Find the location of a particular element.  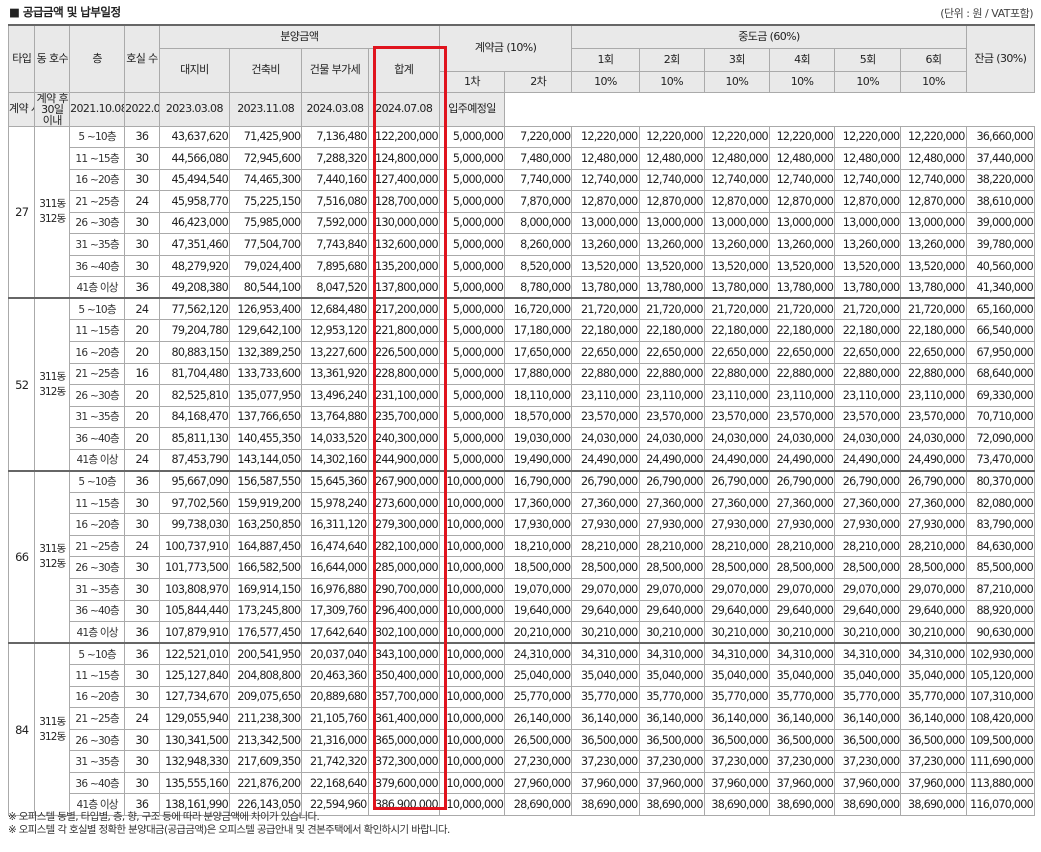

total-price-cell: 365,000,000 is located at coordinates (403, 740).